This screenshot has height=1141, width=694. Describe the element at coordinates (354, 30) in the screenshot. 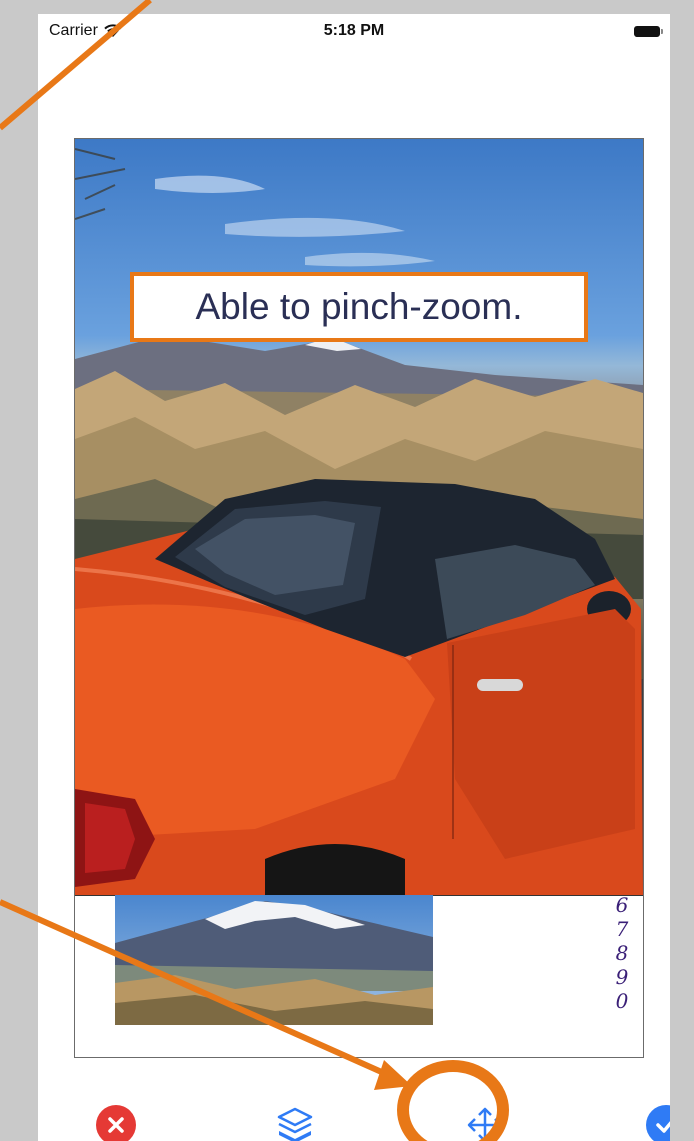

I see `status-time: 5:18 PM` at that location.